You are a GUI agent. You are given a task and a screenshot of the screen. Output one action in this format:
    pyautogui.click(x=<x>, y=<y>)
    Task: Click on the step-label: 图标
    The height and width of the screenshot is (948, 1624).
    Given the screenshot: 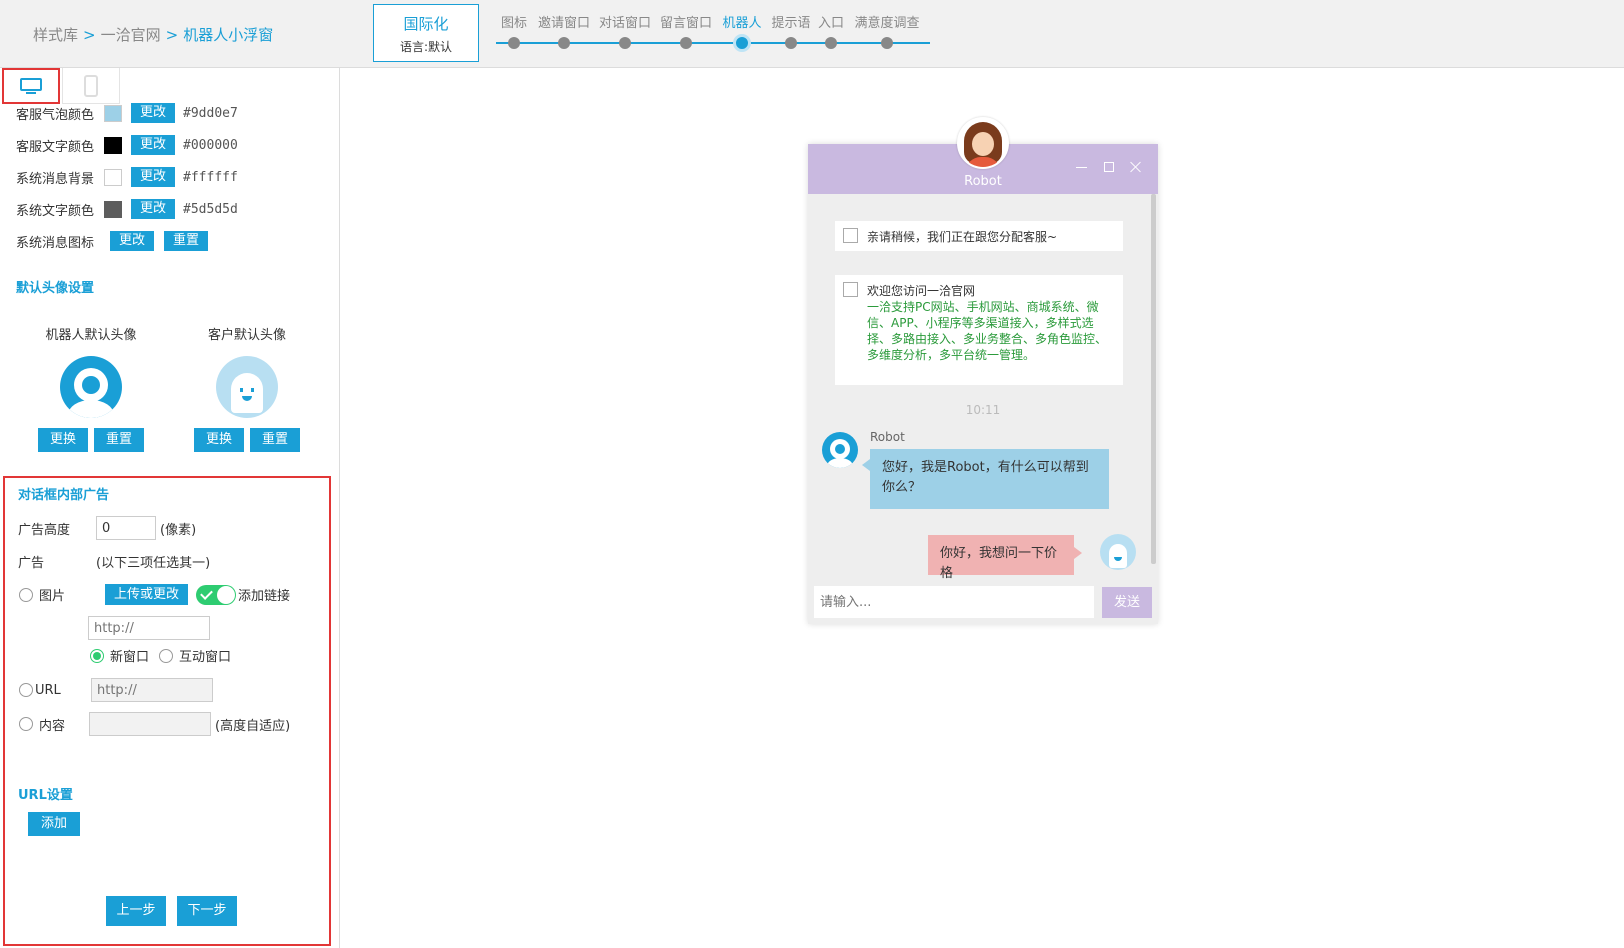 What is the action you would take?
    pyautogui.click(x=514, y=23)
    